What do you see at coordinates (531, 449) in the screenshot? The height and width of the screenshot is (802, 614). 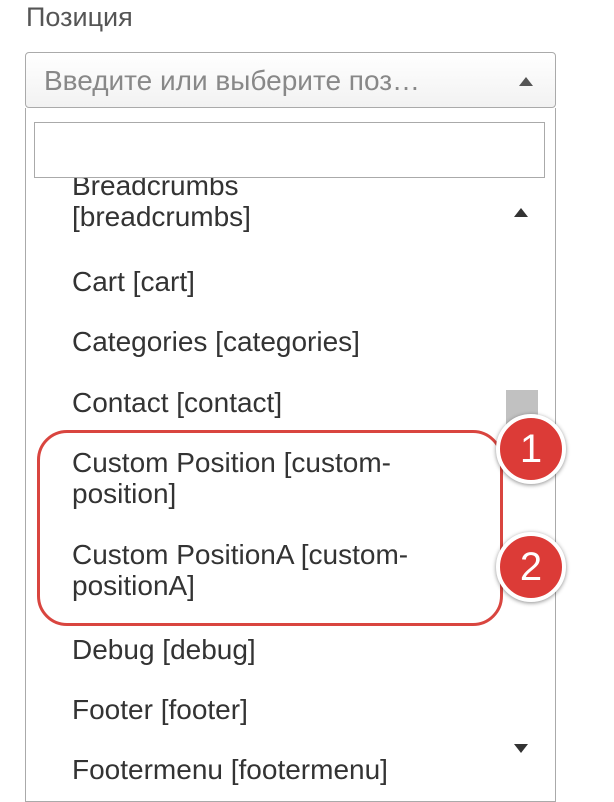 I see `annotation-marker-1: 1` at bounding box center [531, 449].